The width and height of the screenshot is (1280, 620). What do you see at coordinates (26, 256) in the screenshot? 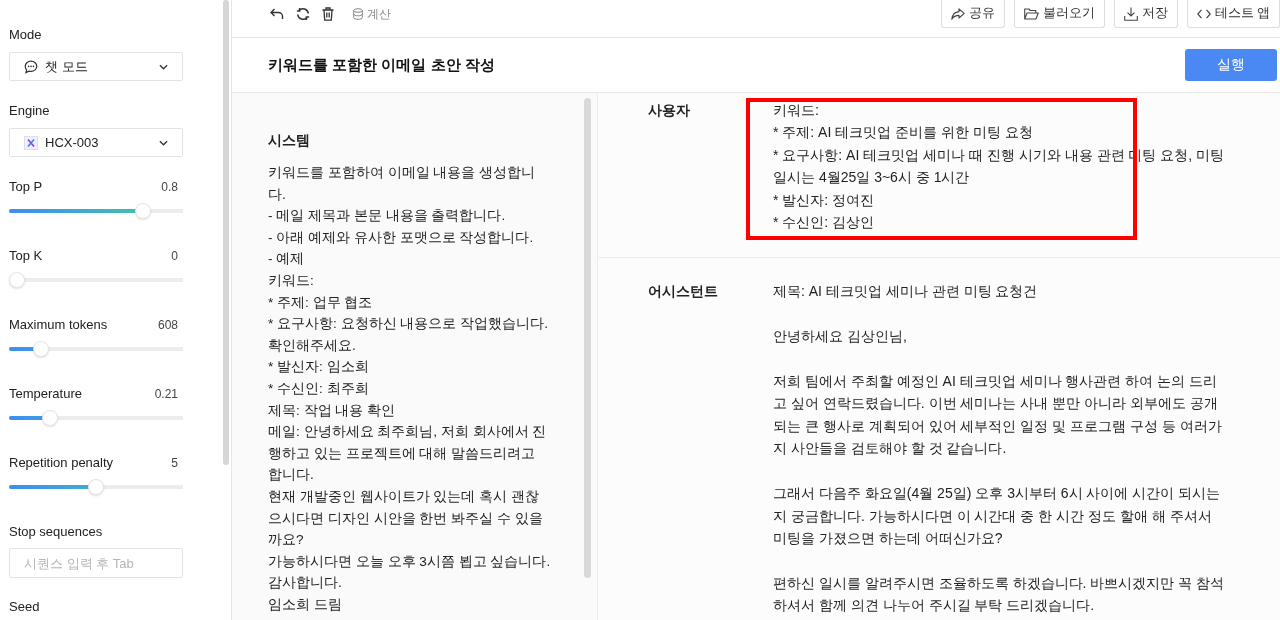
I see `slider-label: Top K` at bounding box center [26, 256].